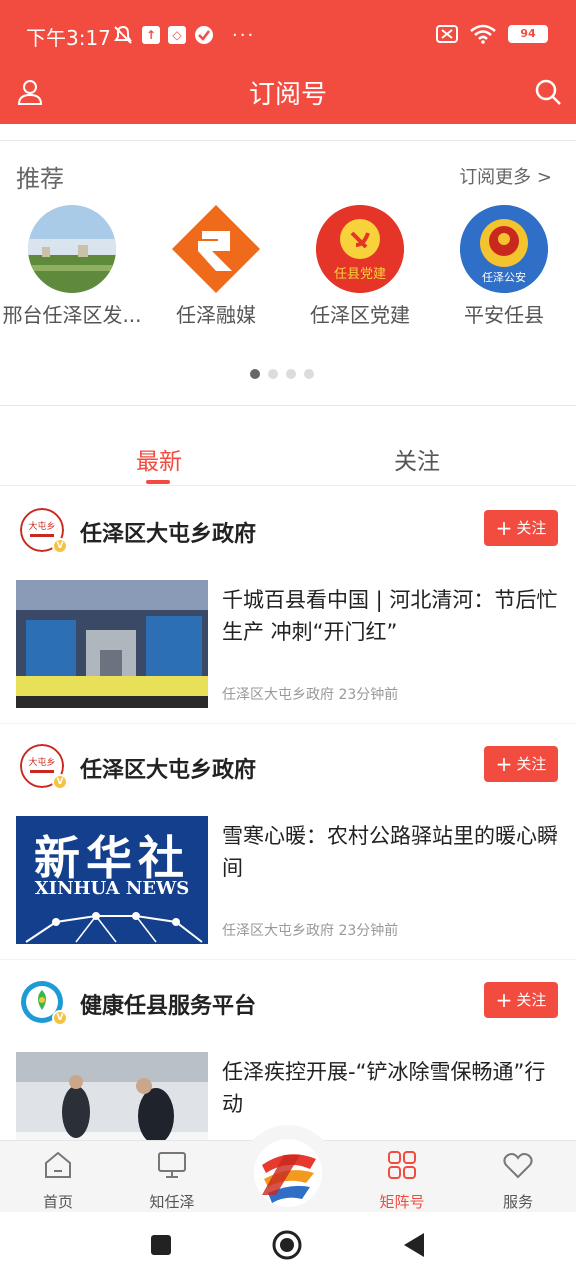 The width and height of the screenshot is (576, 1280). Describe the element at coordinates (505, 176) in the screenshot. I see `subscribe-more-link: 订阅更多 >` at that location.